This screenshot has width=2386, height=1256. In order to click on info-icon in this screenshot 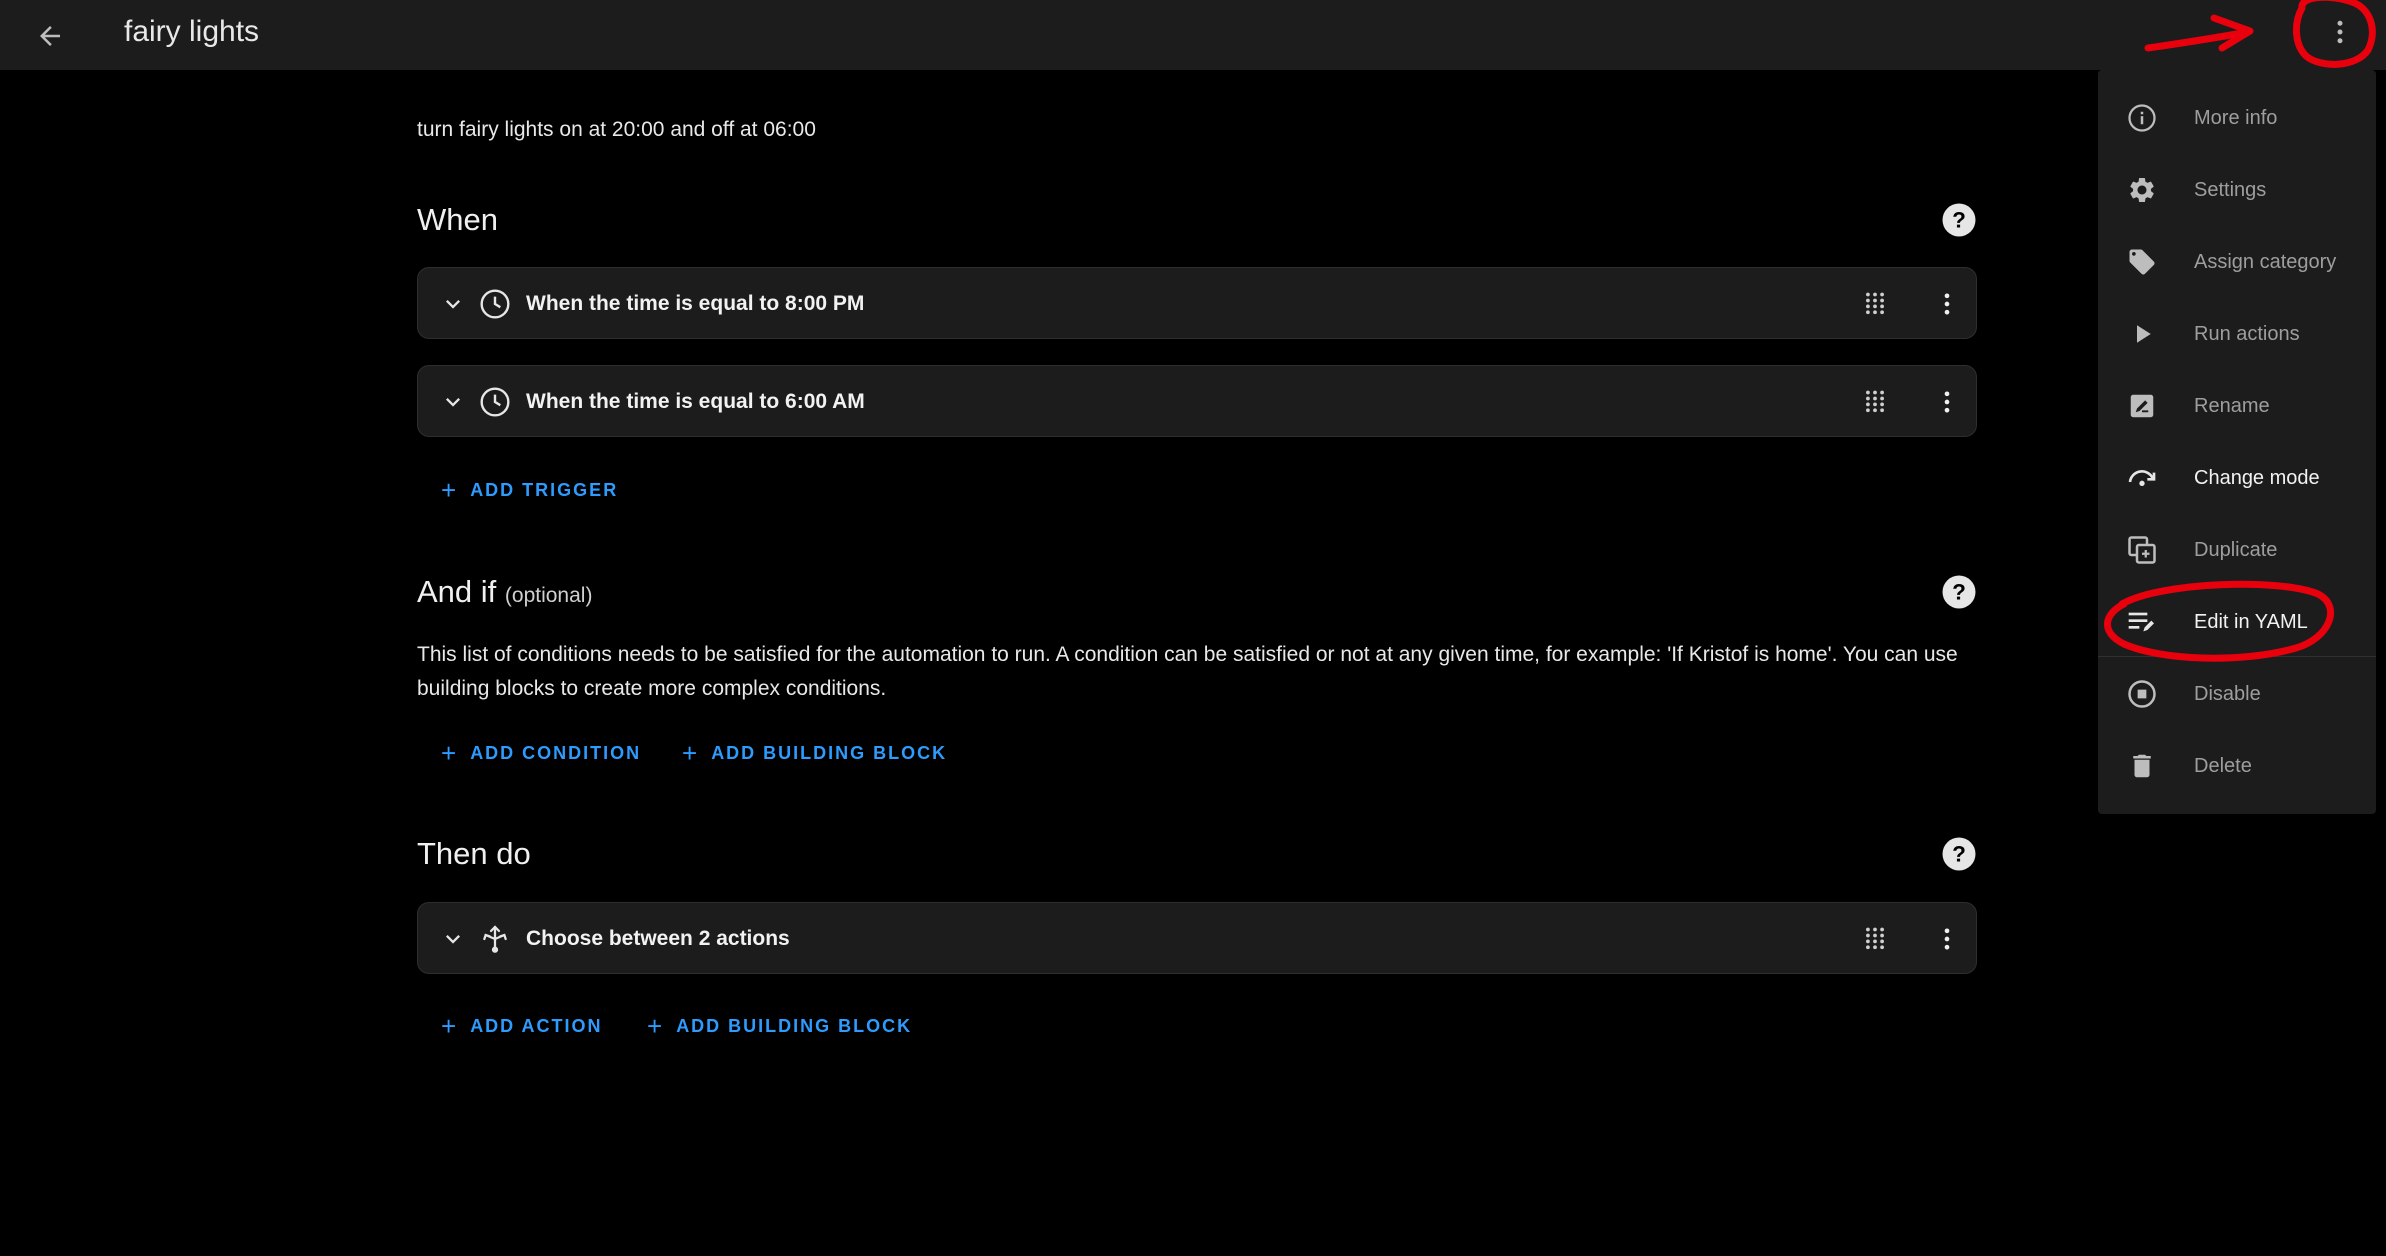, I will do `click(2142, 118)`.